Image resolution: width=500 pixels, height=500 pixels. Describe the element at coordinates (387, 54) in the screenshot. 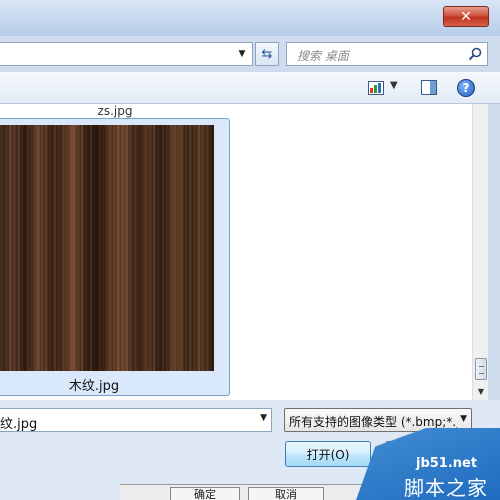

I see `search-input: 搜索 桌面` at that location.